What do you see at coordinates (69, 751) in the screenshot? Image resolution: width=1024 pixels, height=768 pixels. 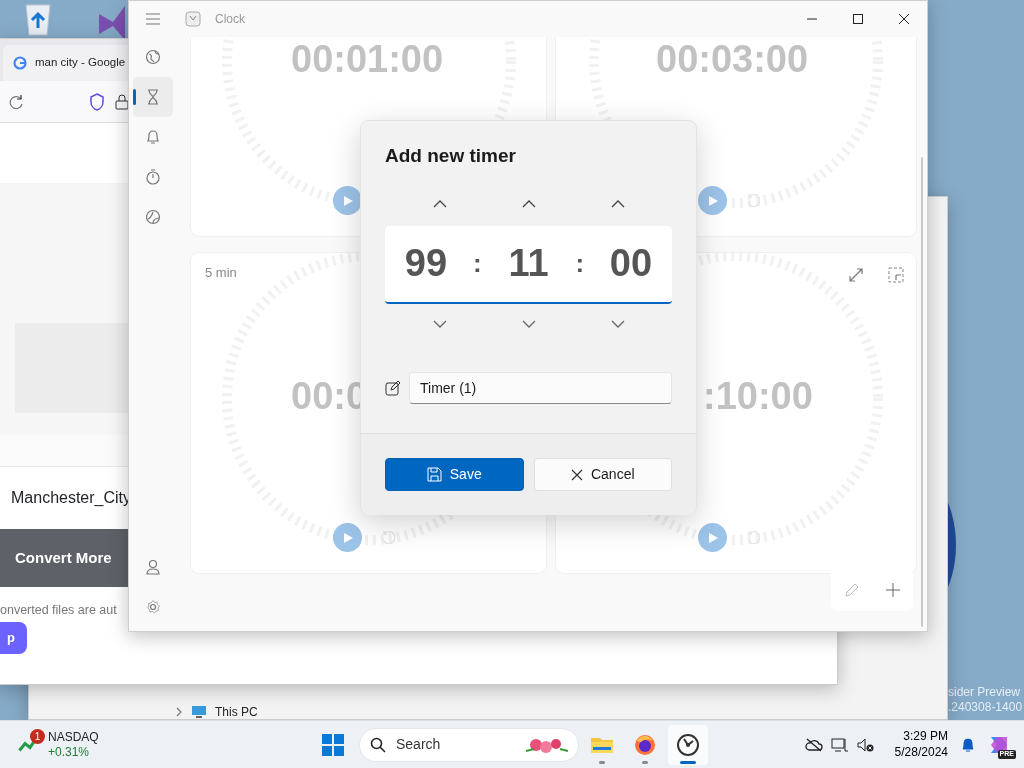 I see `widget-value: +0.31%` at bounding box center [69, 751].